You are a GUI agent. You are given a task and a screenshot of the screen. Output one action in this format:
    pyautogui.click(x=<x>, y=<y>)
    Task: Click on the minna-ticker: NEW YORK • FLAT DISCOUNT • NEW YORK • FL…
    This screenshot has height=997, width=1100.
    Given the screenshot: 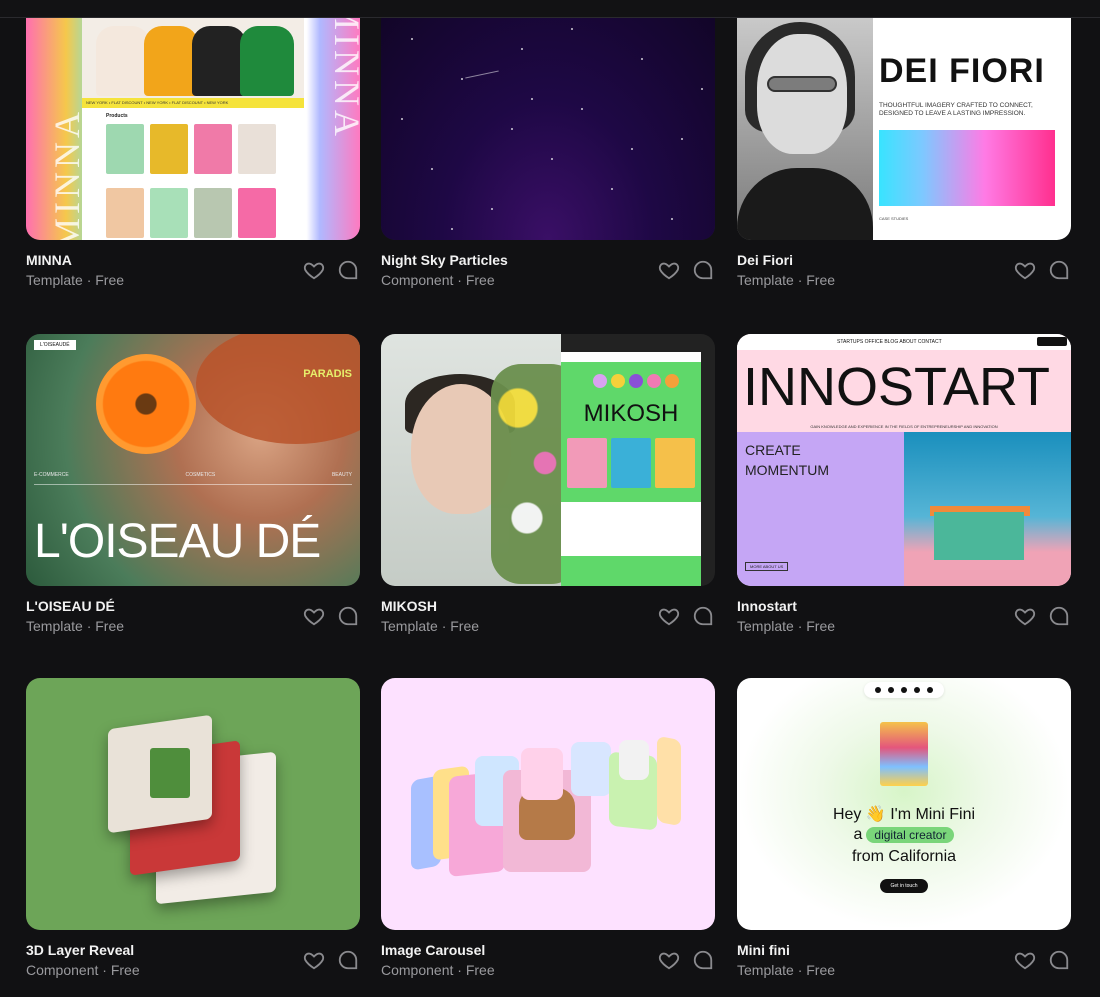 What is the action you would take?
    pyautogui.click(x=193, y=103)
    